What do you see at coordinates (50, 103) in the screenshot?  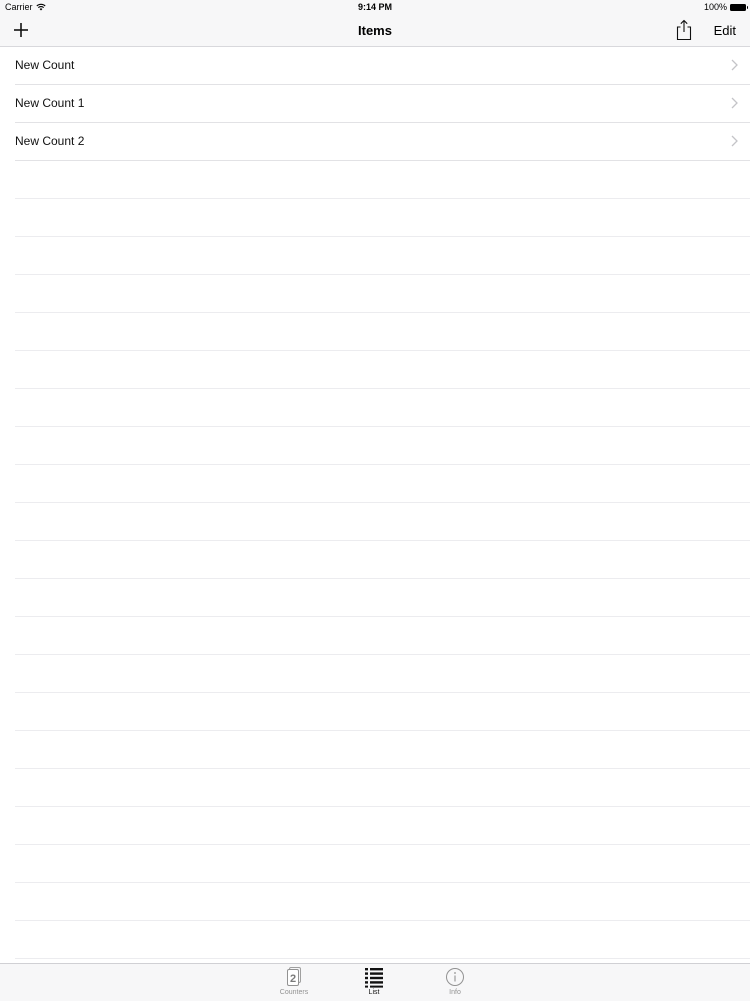 I see `list-item-label: New Count 1` at bounding box center [50, 103].